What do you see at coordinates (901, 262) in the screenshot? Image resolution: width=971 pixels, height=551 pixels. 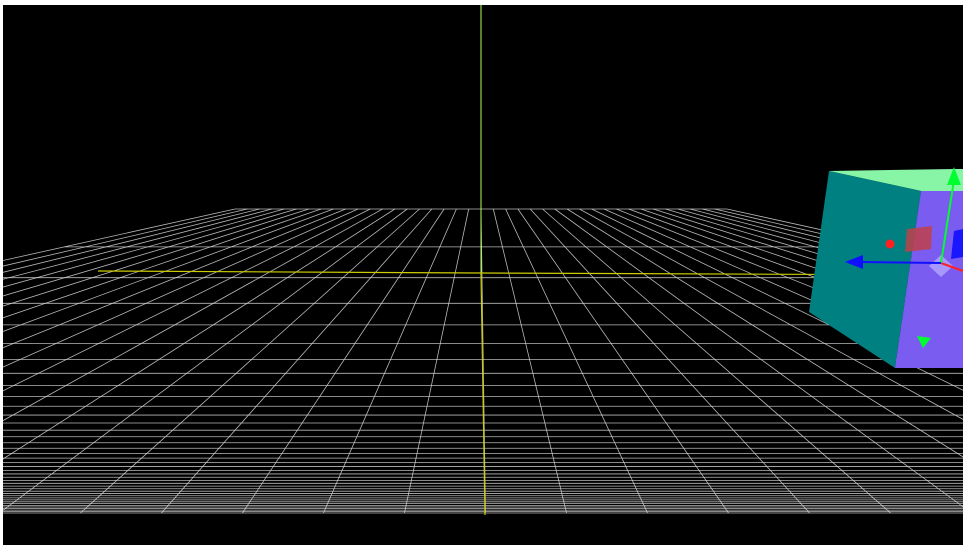 I see `gizmo-z-axis` at bounding box center [901, 262].